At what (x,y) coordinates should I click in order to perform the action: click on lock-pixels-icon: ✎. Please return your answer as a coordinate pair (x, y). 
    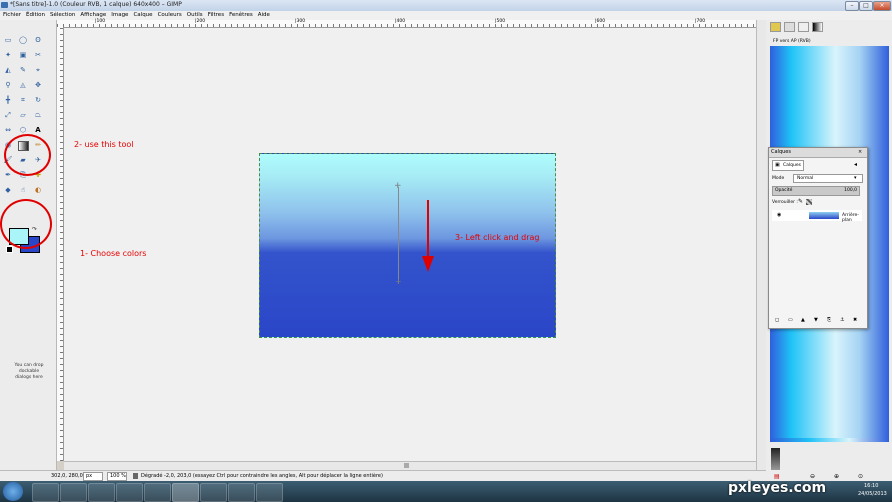
    Looking at the image, I should click on (800, 201).